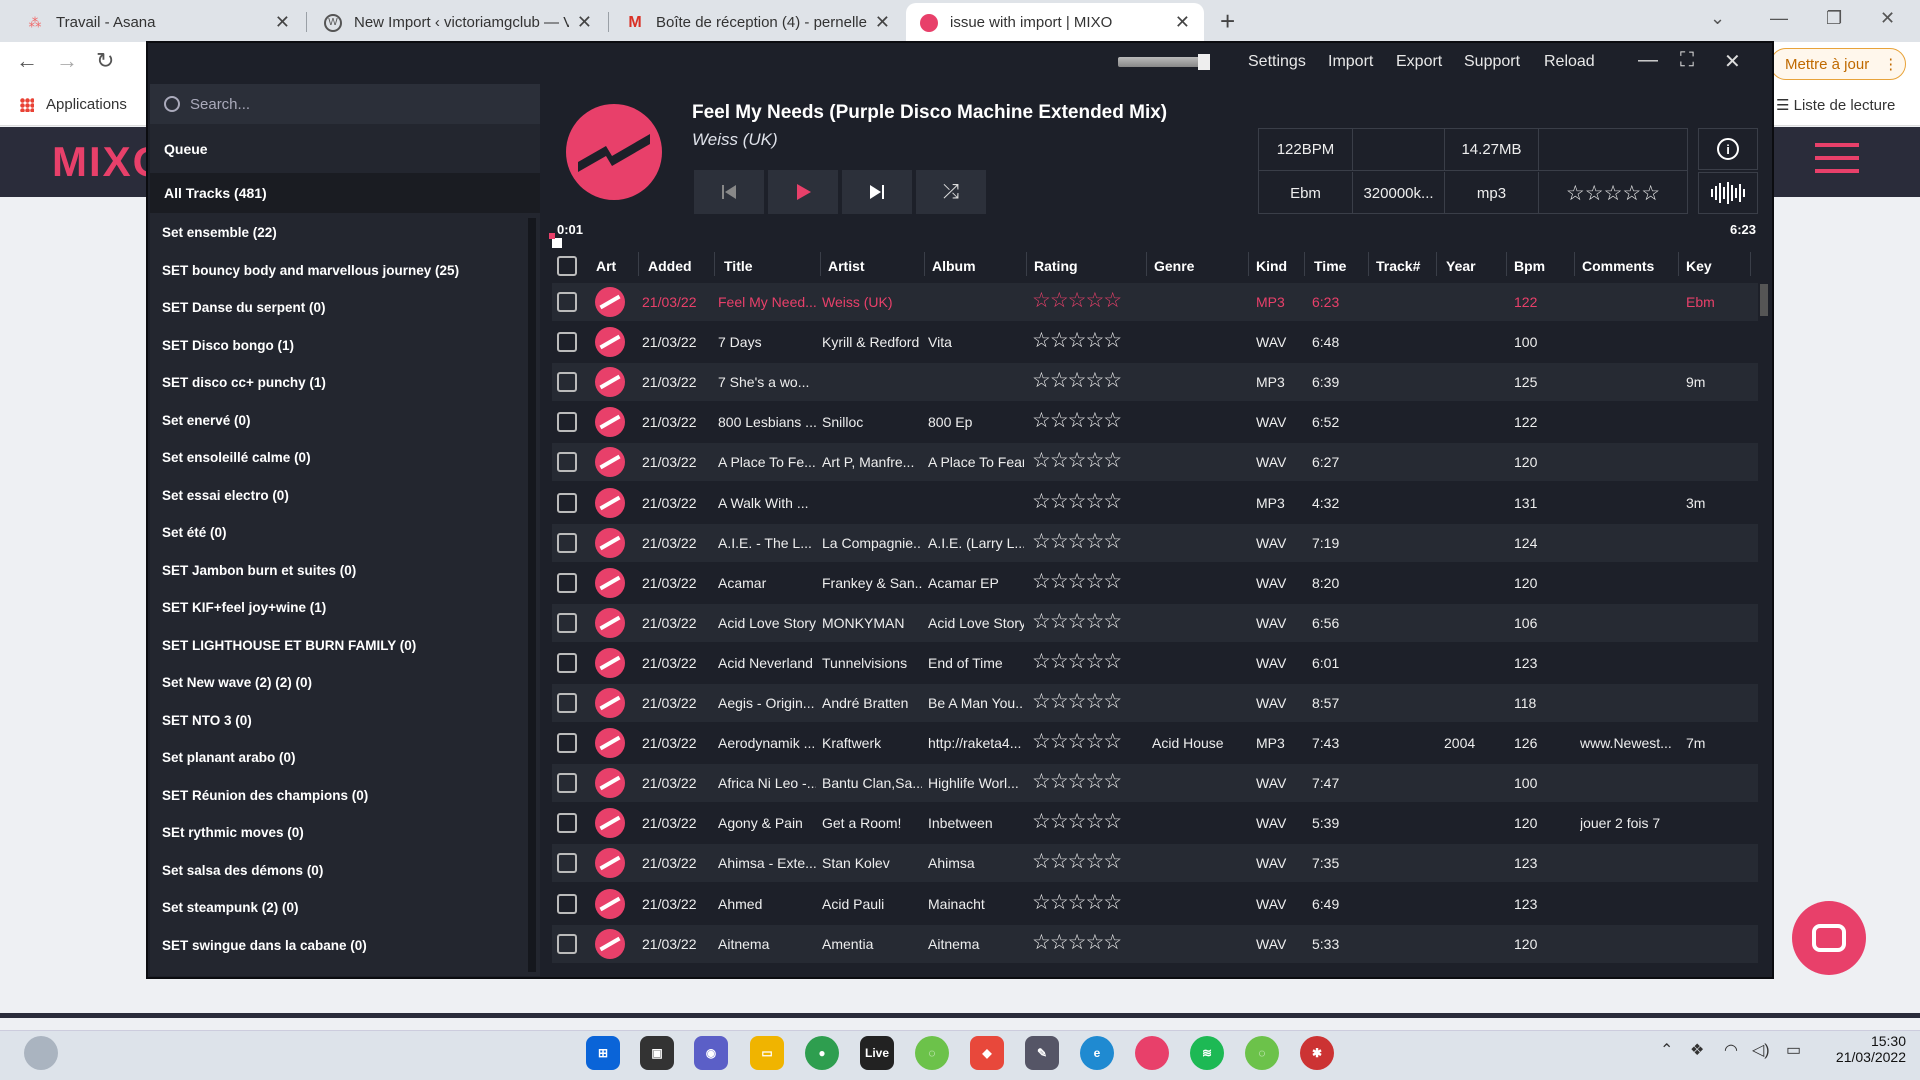 Image resolution: width=1920 pixels, height=1080 pixels. What do you see at coordinates (236, 457) in the screenshot?
I see `sidebar-item-set: Set ensoleillé calme (0)` at bounding box center [236, 457].